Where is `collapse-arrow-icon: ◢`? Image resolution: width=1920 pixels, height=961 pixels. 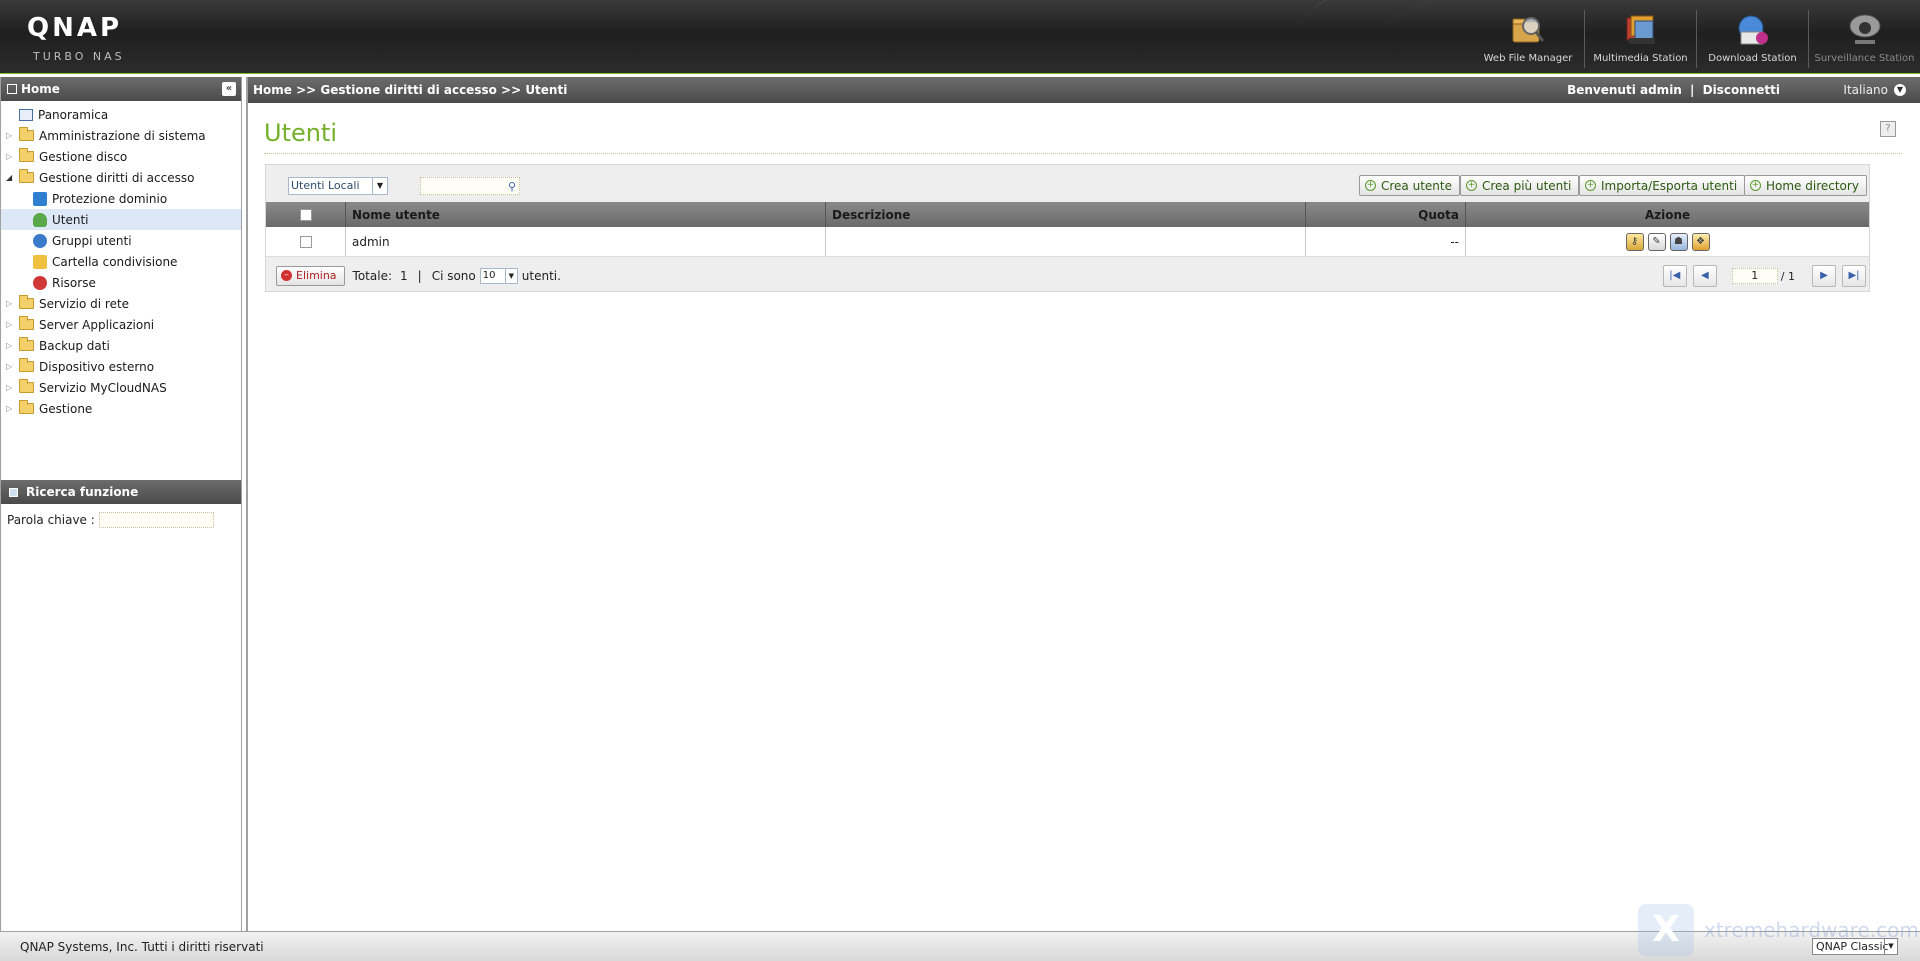
collapse-arrow-icon: ◢ is located at coordinates (11, 177).